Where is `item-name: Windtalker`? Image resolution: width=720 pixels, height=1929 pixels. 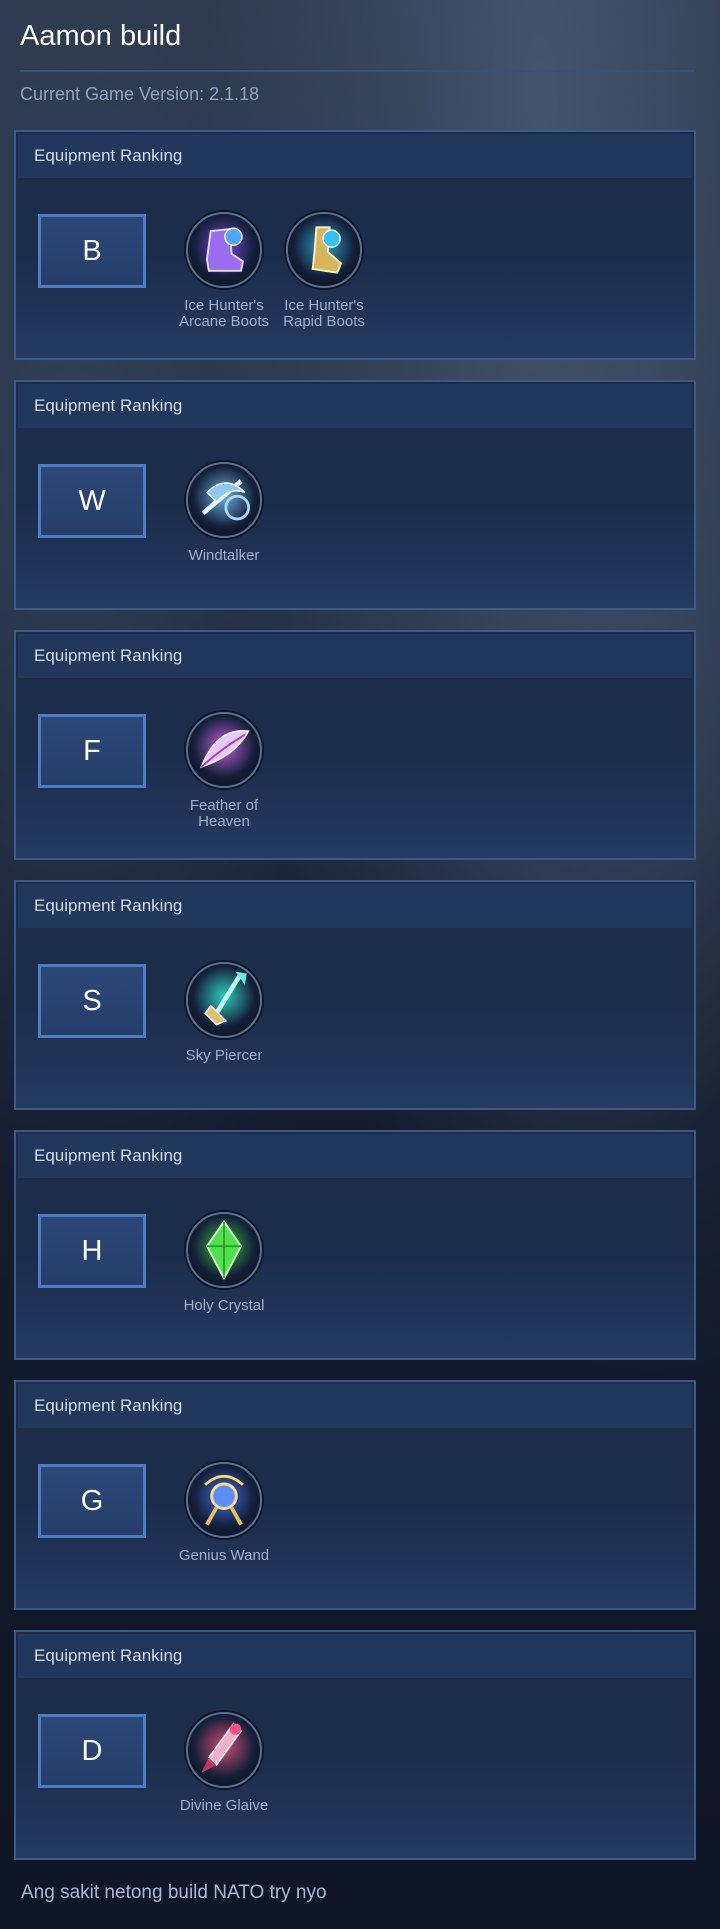
item-name: Windtalker is located at coordinates (224, 555).